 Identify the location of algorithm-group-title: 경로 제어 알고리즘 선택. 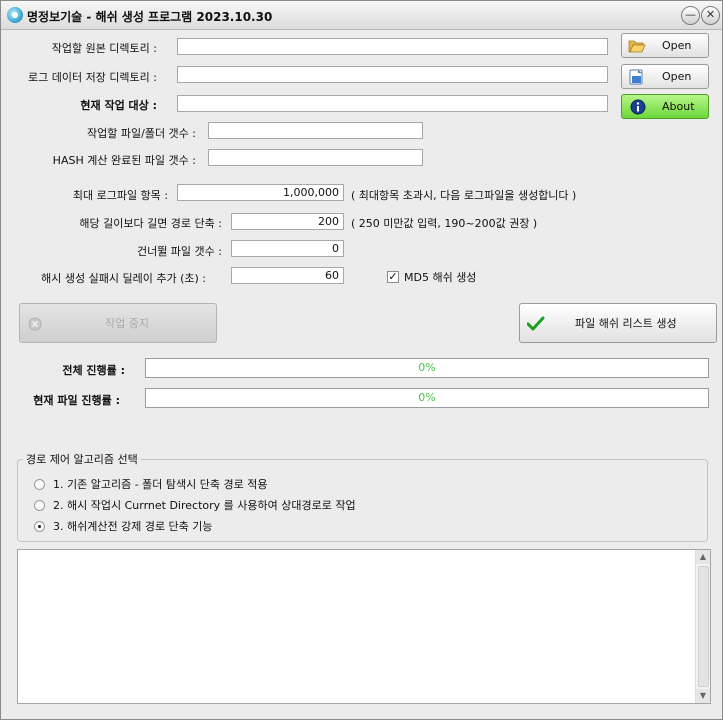
(82, 459).